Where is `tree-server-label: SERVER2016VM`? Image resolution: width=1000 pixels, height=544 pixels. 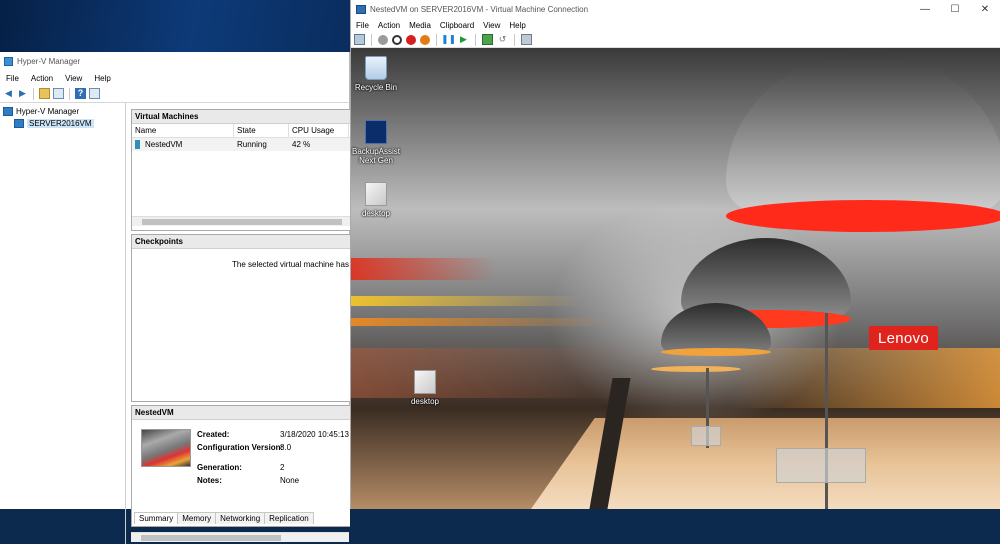 tree-server-label: SERVER2016VM is located at coordinates (60, 123).